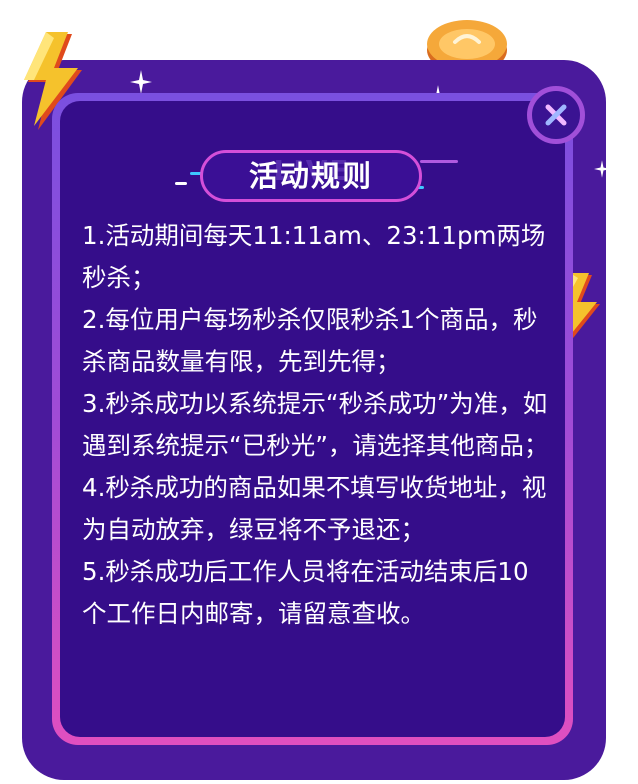 Image resolution: width=638 pixels, height=784 pixels. What do you see at coordinates (314, 256) in the screenshot?
I see `rule-item: 1.活动期间每天11:11am、23:11pm两场秒杀；` at bounding box center [314, 256].